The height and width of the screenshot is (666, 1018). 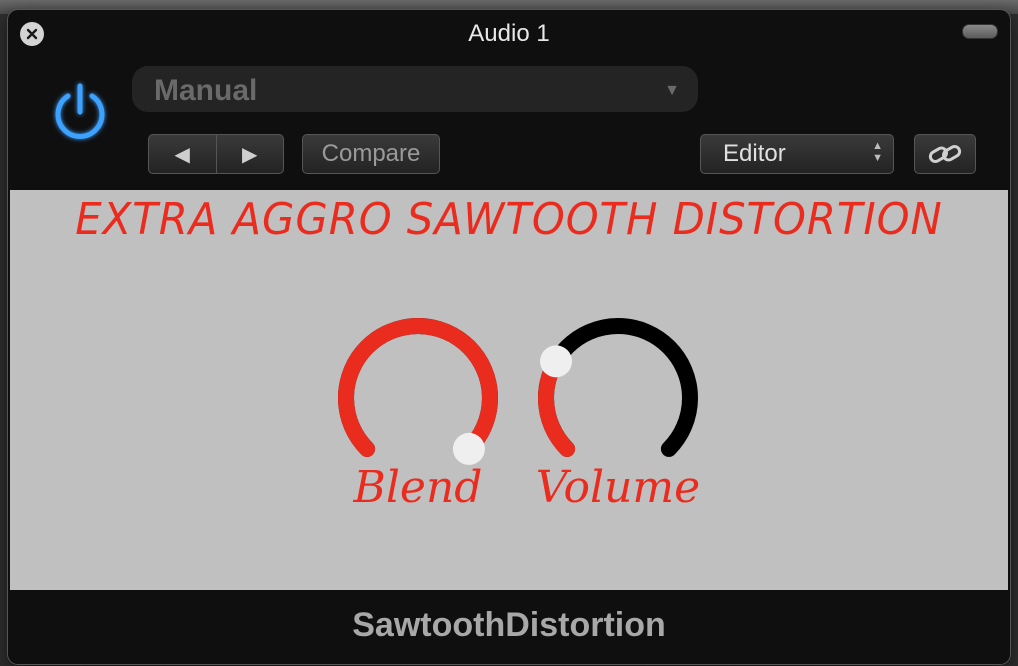 What do you see at coordinates (754, 153) in the screenshot?
I see `view-value: Editor` at bounding box center [754, 153].